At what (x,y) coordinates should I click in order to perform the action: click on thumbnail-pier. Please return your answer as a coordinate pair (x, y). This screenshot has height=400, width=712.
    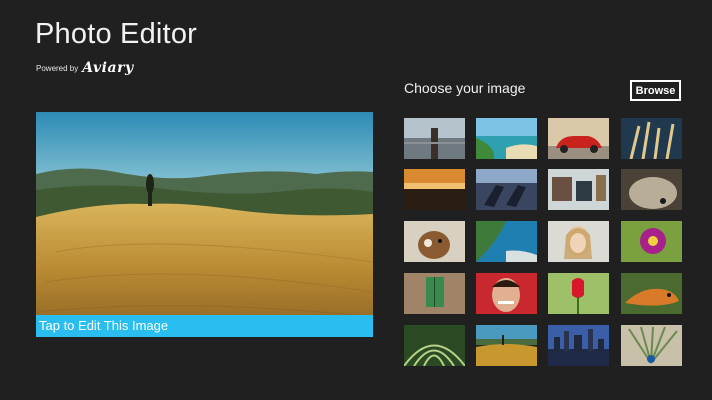
    Looking at the image, I should click on (434, 138).